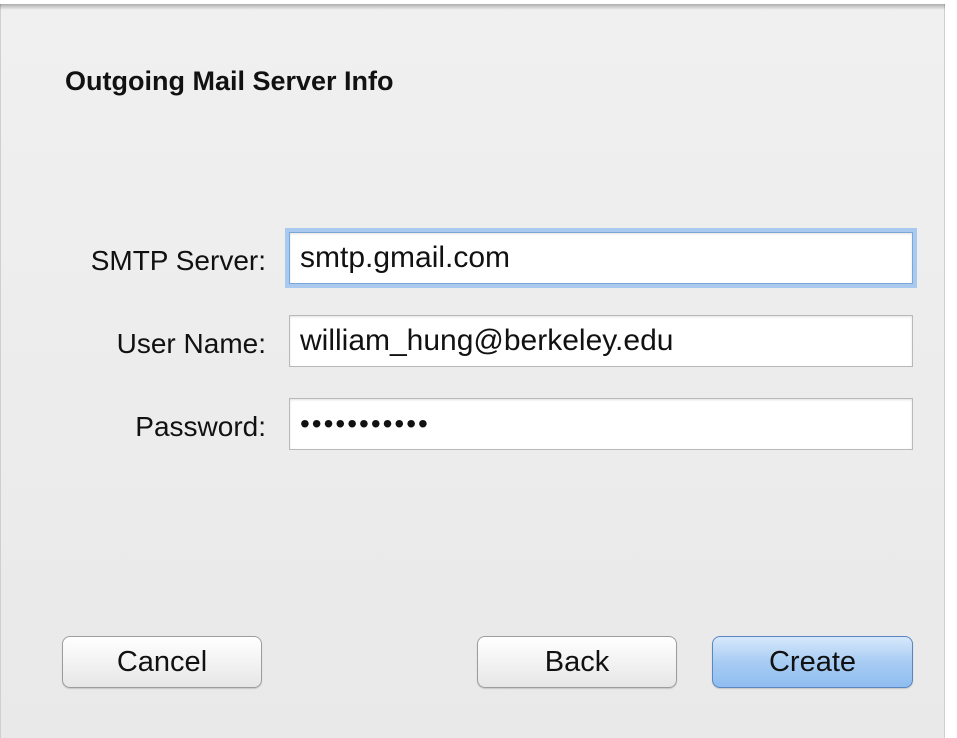  I want to click on cancel-button: Cancel, so click(162, 662).